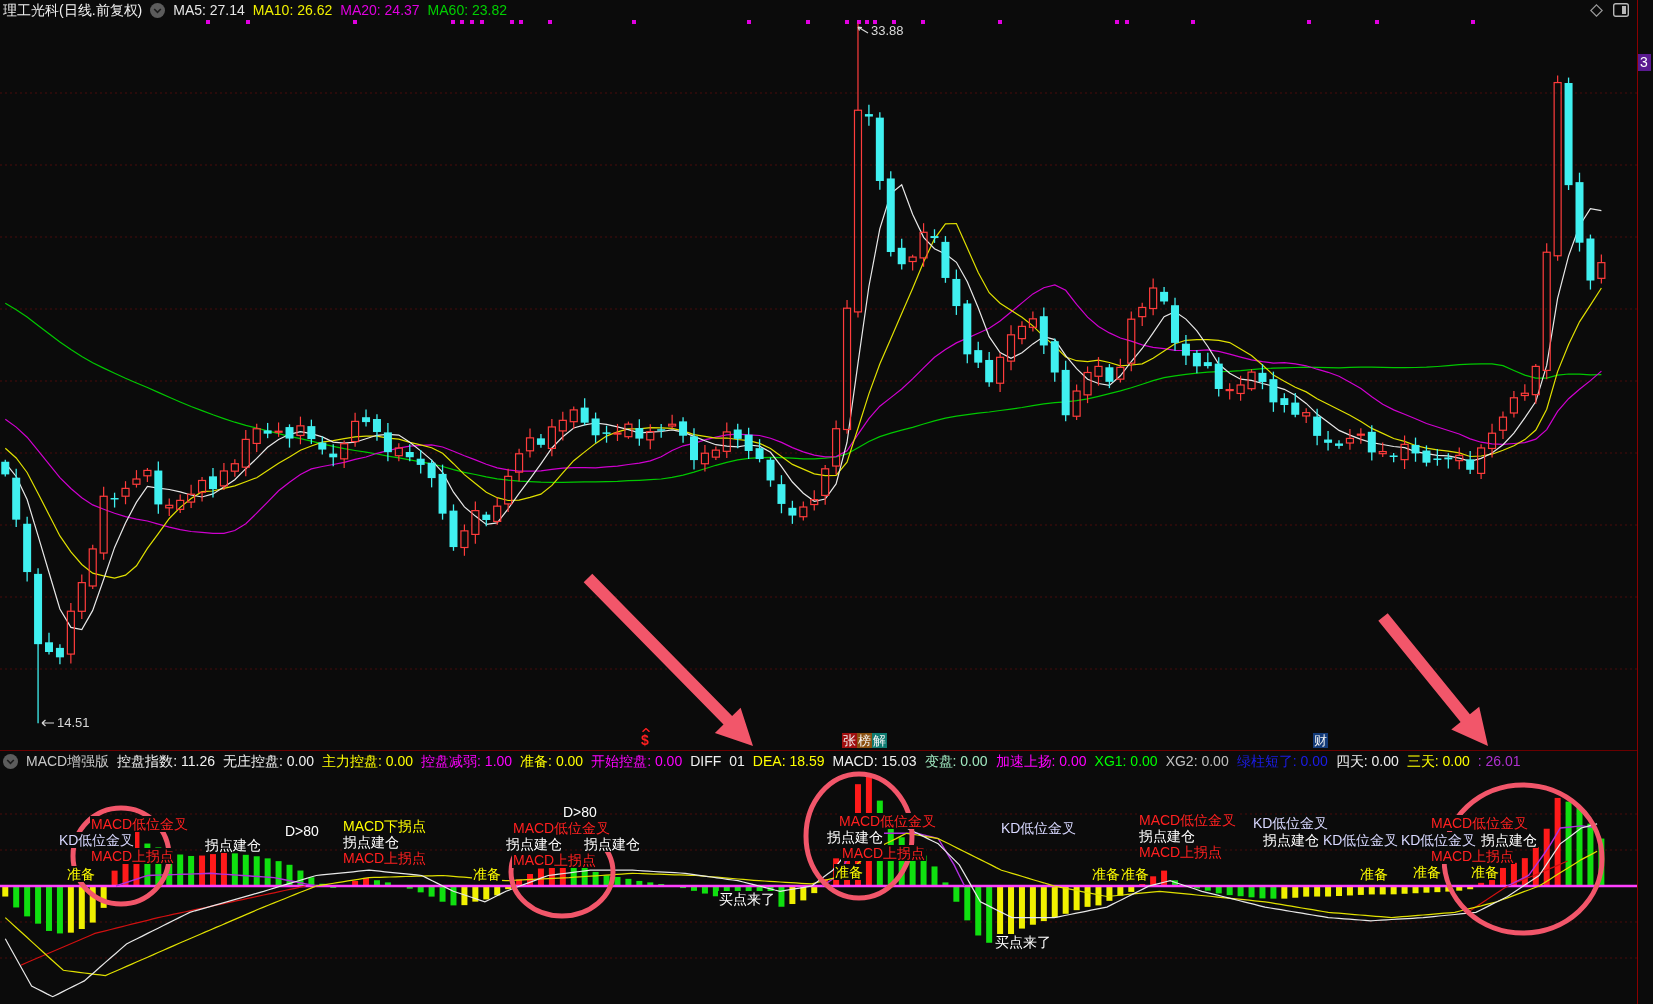  I want to click on indicator-value: 四天: 0.00, so click(1367, 761).